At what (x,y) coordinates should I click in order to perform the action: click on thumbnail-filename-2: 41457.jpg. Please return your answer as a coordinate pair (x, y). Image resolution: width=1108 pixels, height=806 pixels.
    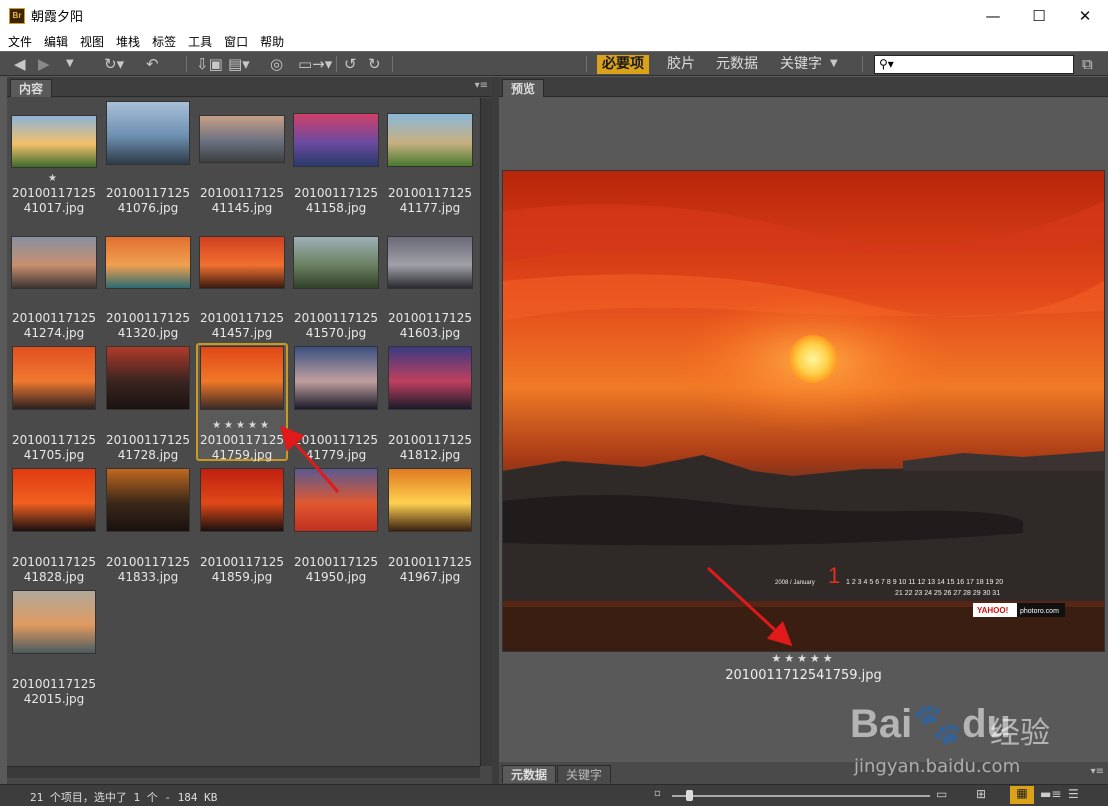
    Looking at the image, I should click on (242, 333).